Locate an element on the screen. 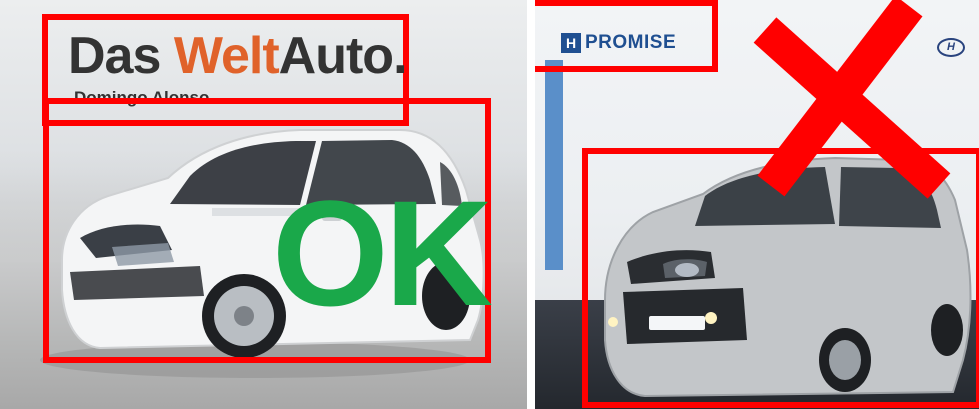  logo-welt-text: Welt is located at coordinates (226, 56).